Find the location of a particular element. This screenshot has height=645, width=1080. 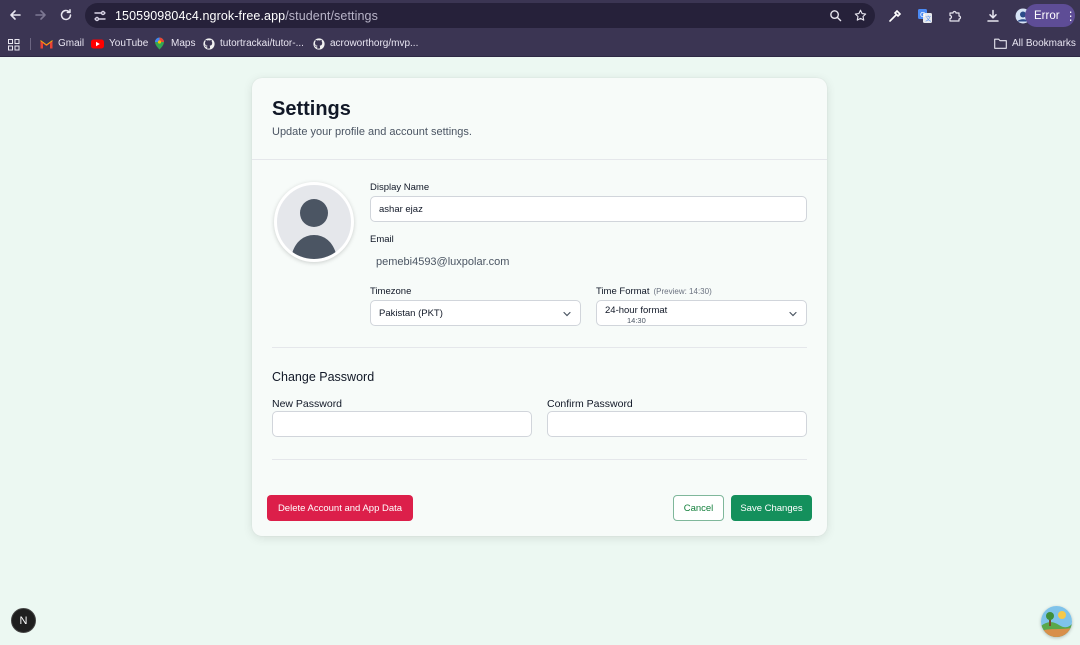

timezone-value: Pakistan (PKT) is located at coordinates (411, 313).